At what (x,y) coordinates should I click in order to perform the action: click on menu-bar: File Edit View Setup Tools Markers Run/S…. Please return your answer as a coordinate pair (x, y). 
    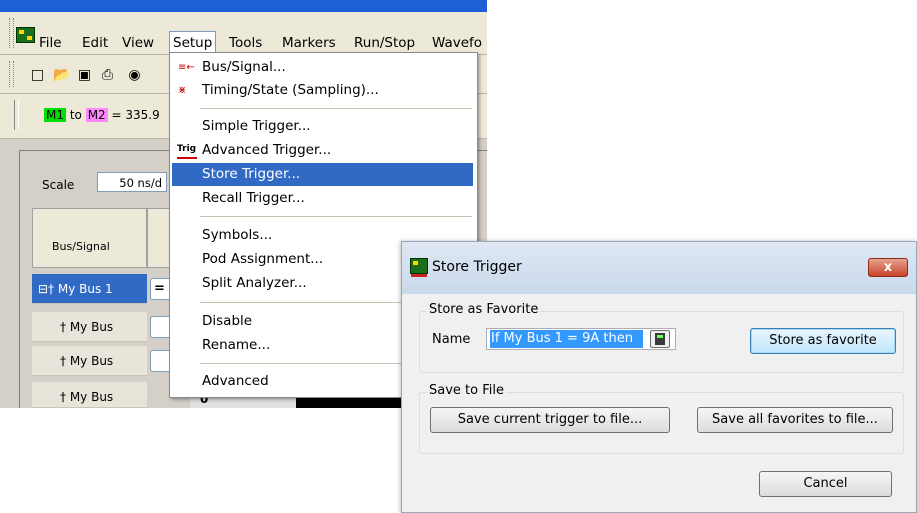
    Looking at the image, I should click on (243, 33).